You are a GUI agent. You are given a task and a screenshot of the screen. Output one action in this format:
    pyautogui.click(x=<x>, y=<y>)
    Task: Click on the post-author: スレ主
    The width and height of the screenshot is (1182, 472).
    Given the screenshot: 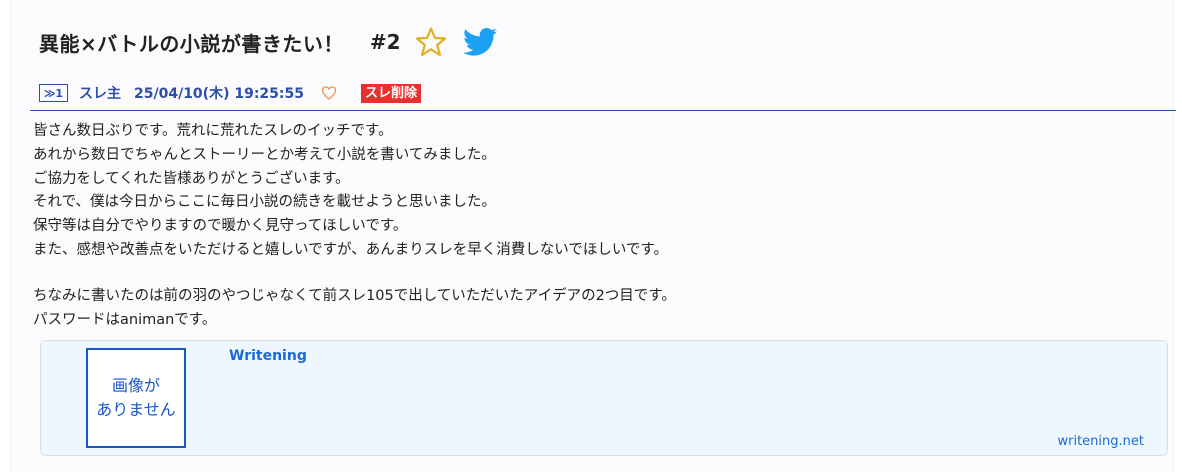 What is the action you would take?
    pyautogui.click(x=100, y=94)
    